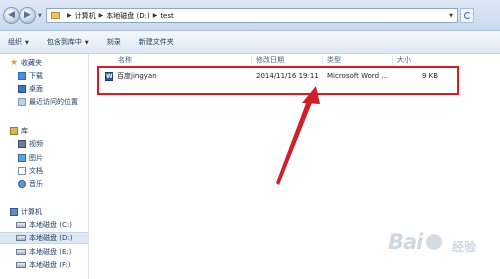  What do you see at coordinates (24, 131) in the screenshot?
I see `sidebar-item-label: 库` at bounding box center [24, 131].